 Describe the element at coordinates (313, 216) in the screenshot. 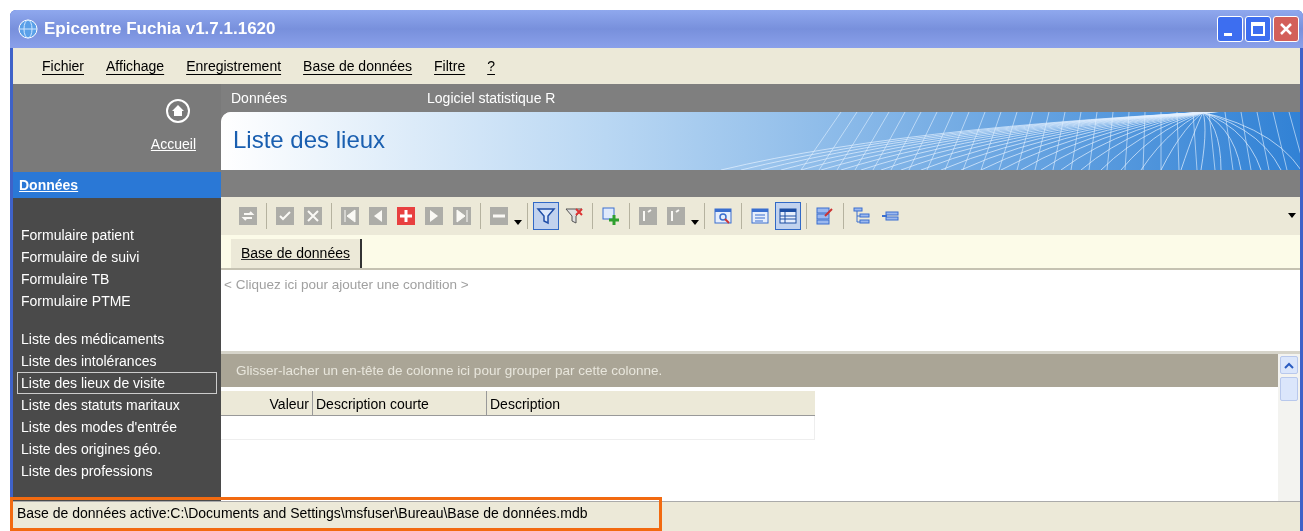

I see `cancel-icon` at that location.